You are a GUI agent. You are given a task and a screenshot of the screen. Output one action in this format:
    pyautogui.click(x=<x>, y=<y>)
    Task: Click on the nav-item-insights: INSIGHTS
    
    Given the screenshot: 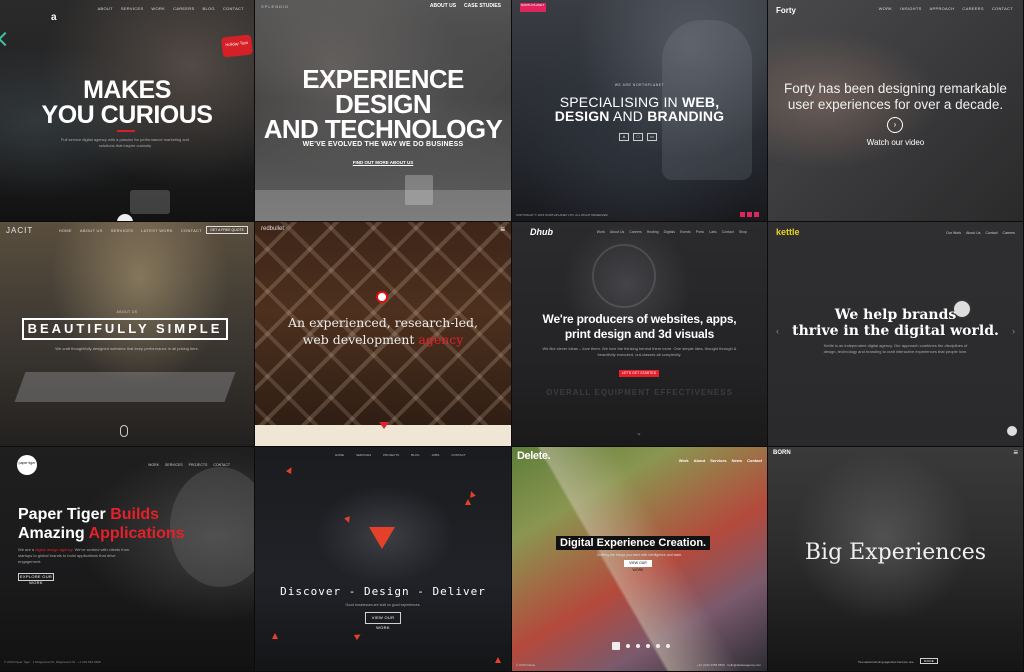 What is the action you would take?
    pyautogui.click(x=910, y=8)
    